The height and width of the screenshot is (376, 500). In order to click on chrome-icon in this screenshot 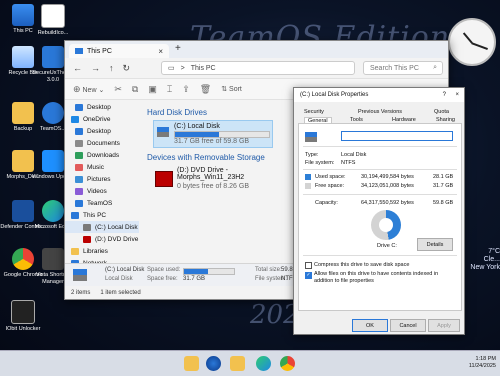, I will do `click(287, 363)`.